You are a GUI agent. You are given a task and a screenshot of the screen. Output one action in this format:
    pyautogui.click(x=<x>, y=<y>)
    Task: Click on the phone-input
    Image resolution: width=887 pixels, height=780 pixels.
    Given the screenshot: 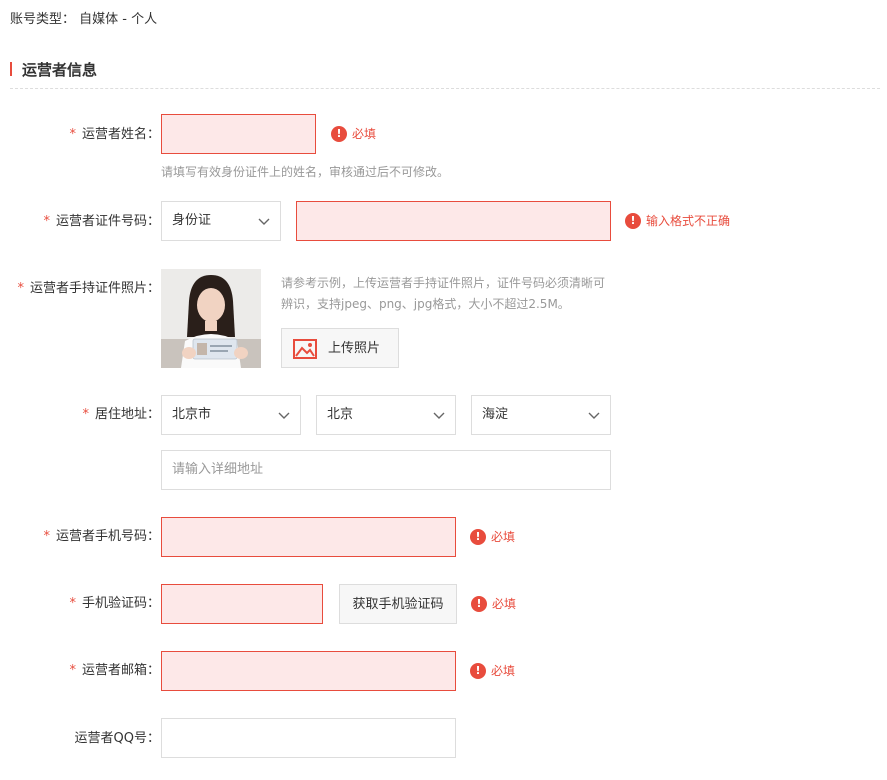 What is the action you would take?
    pyautogui.click(x=308, y=537)
    